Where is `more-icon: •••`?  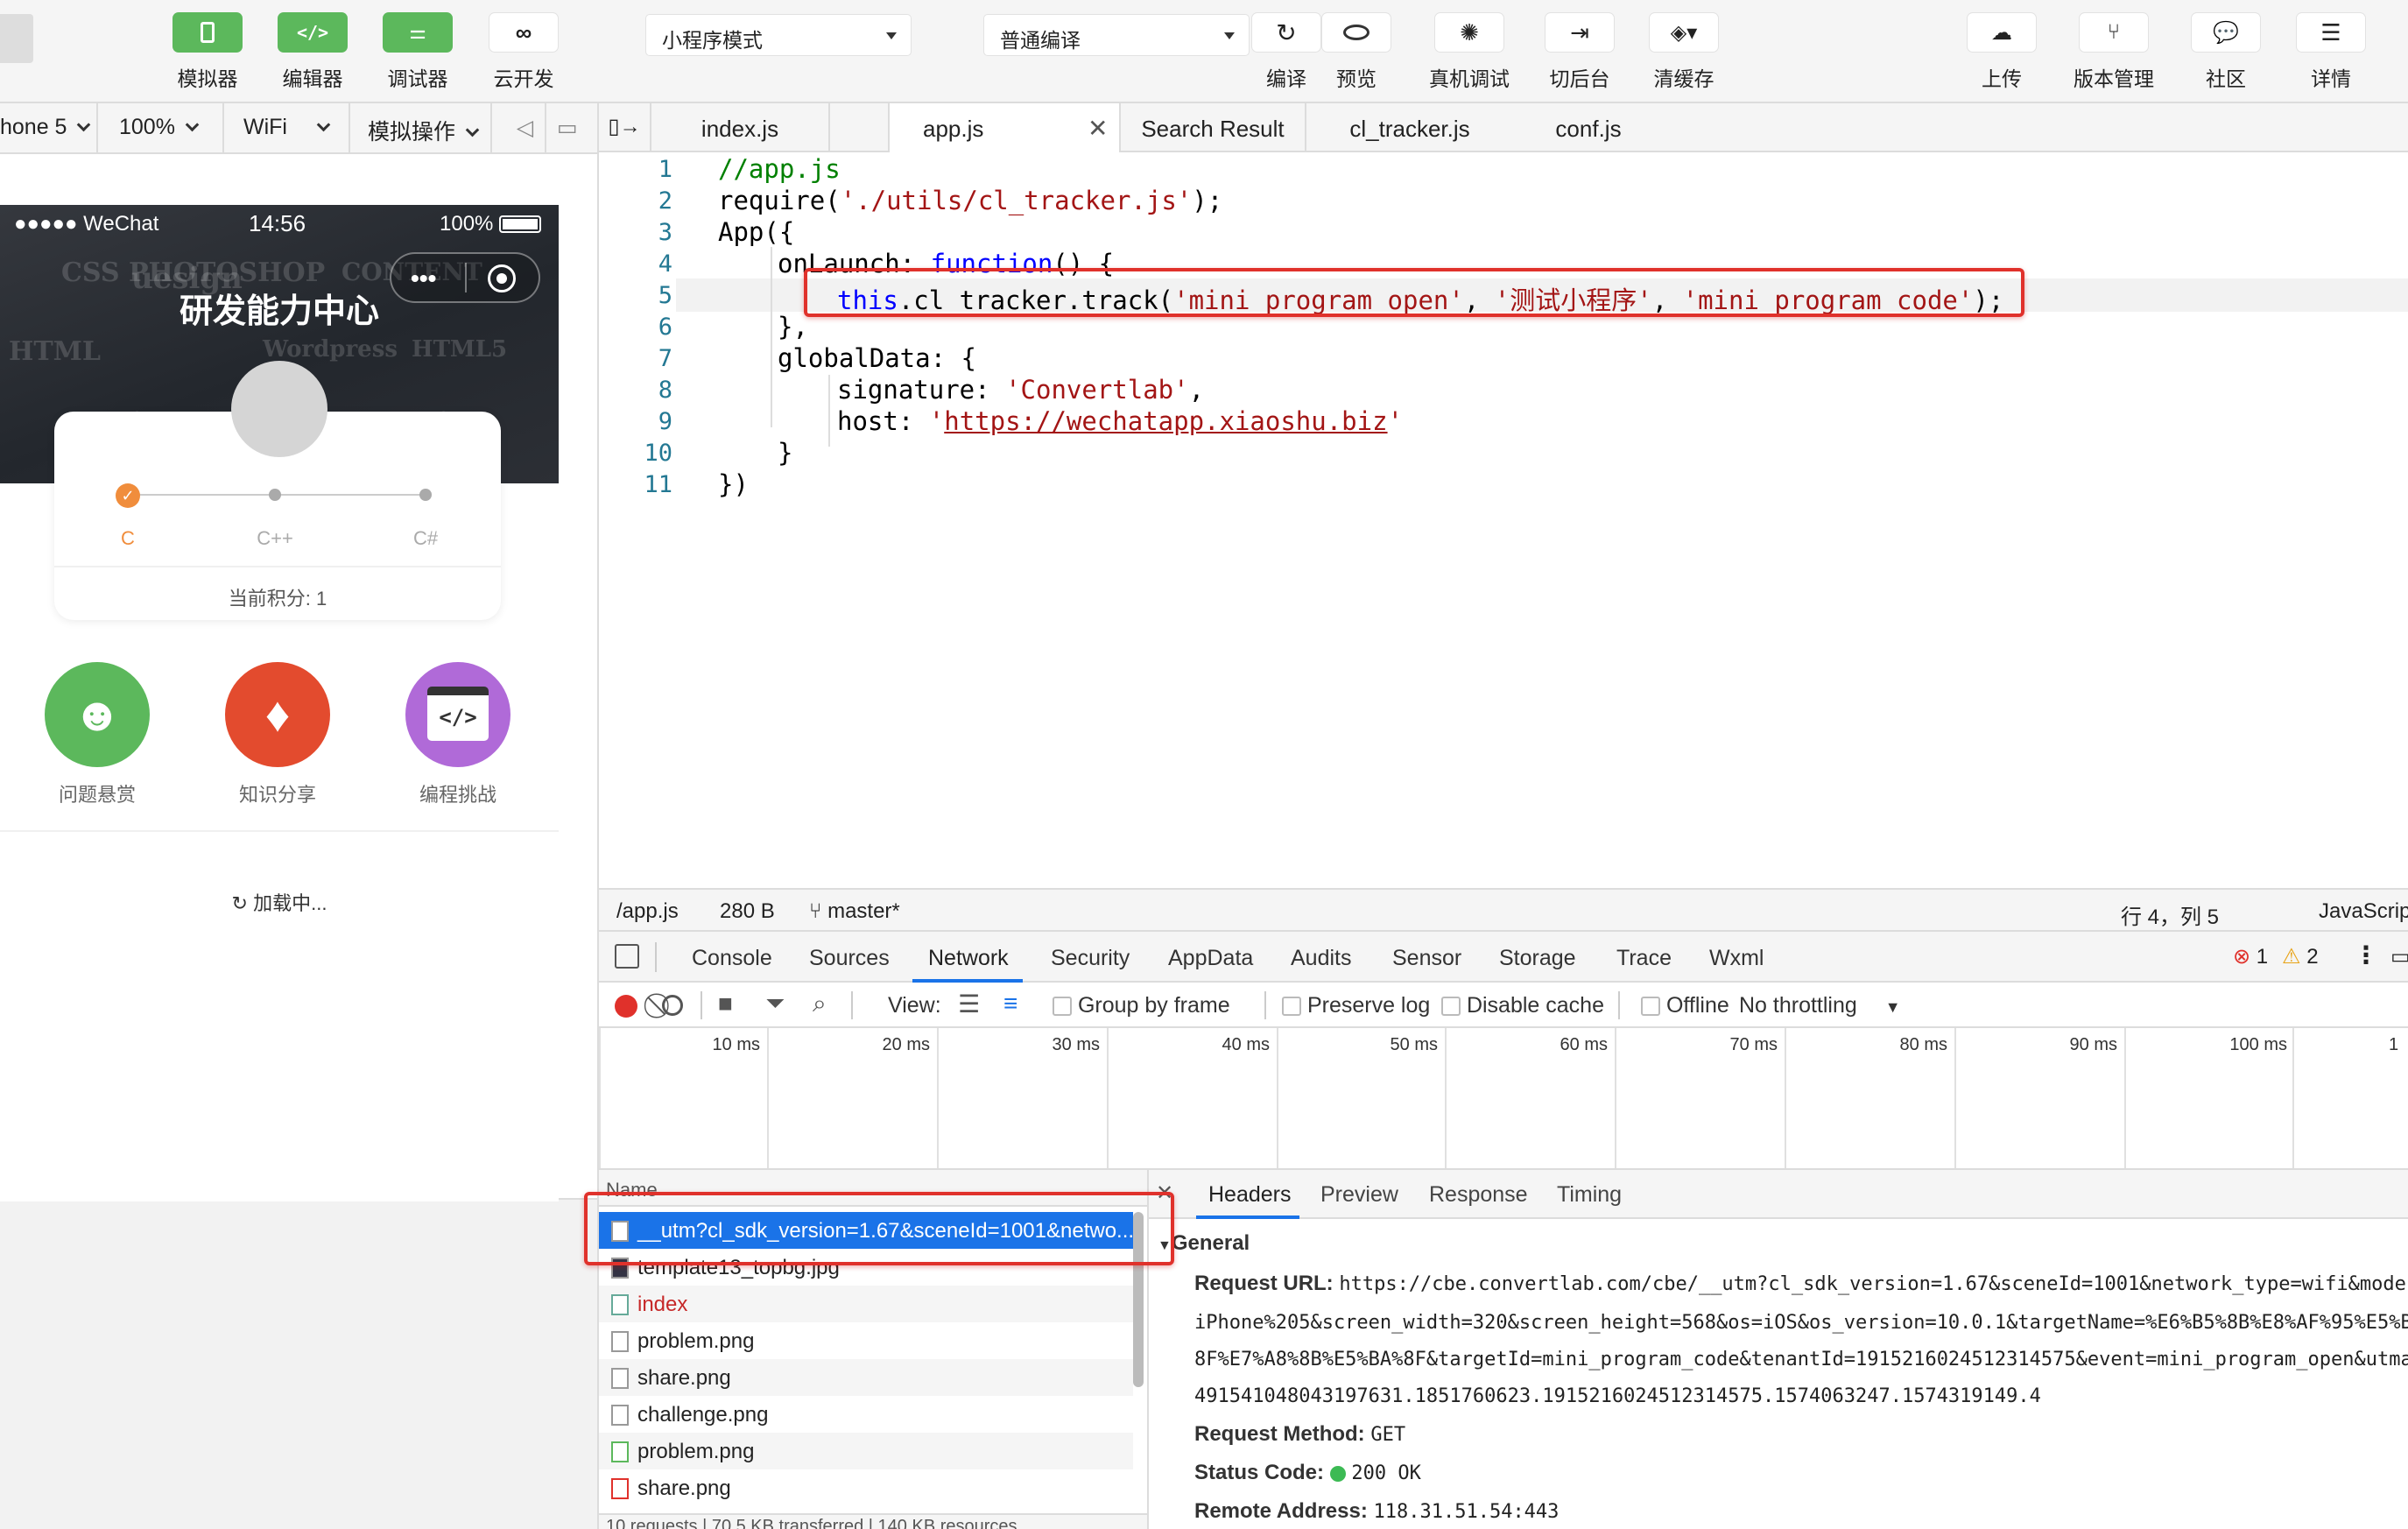
more-icon: ••• is located at coordinates (423, 278).